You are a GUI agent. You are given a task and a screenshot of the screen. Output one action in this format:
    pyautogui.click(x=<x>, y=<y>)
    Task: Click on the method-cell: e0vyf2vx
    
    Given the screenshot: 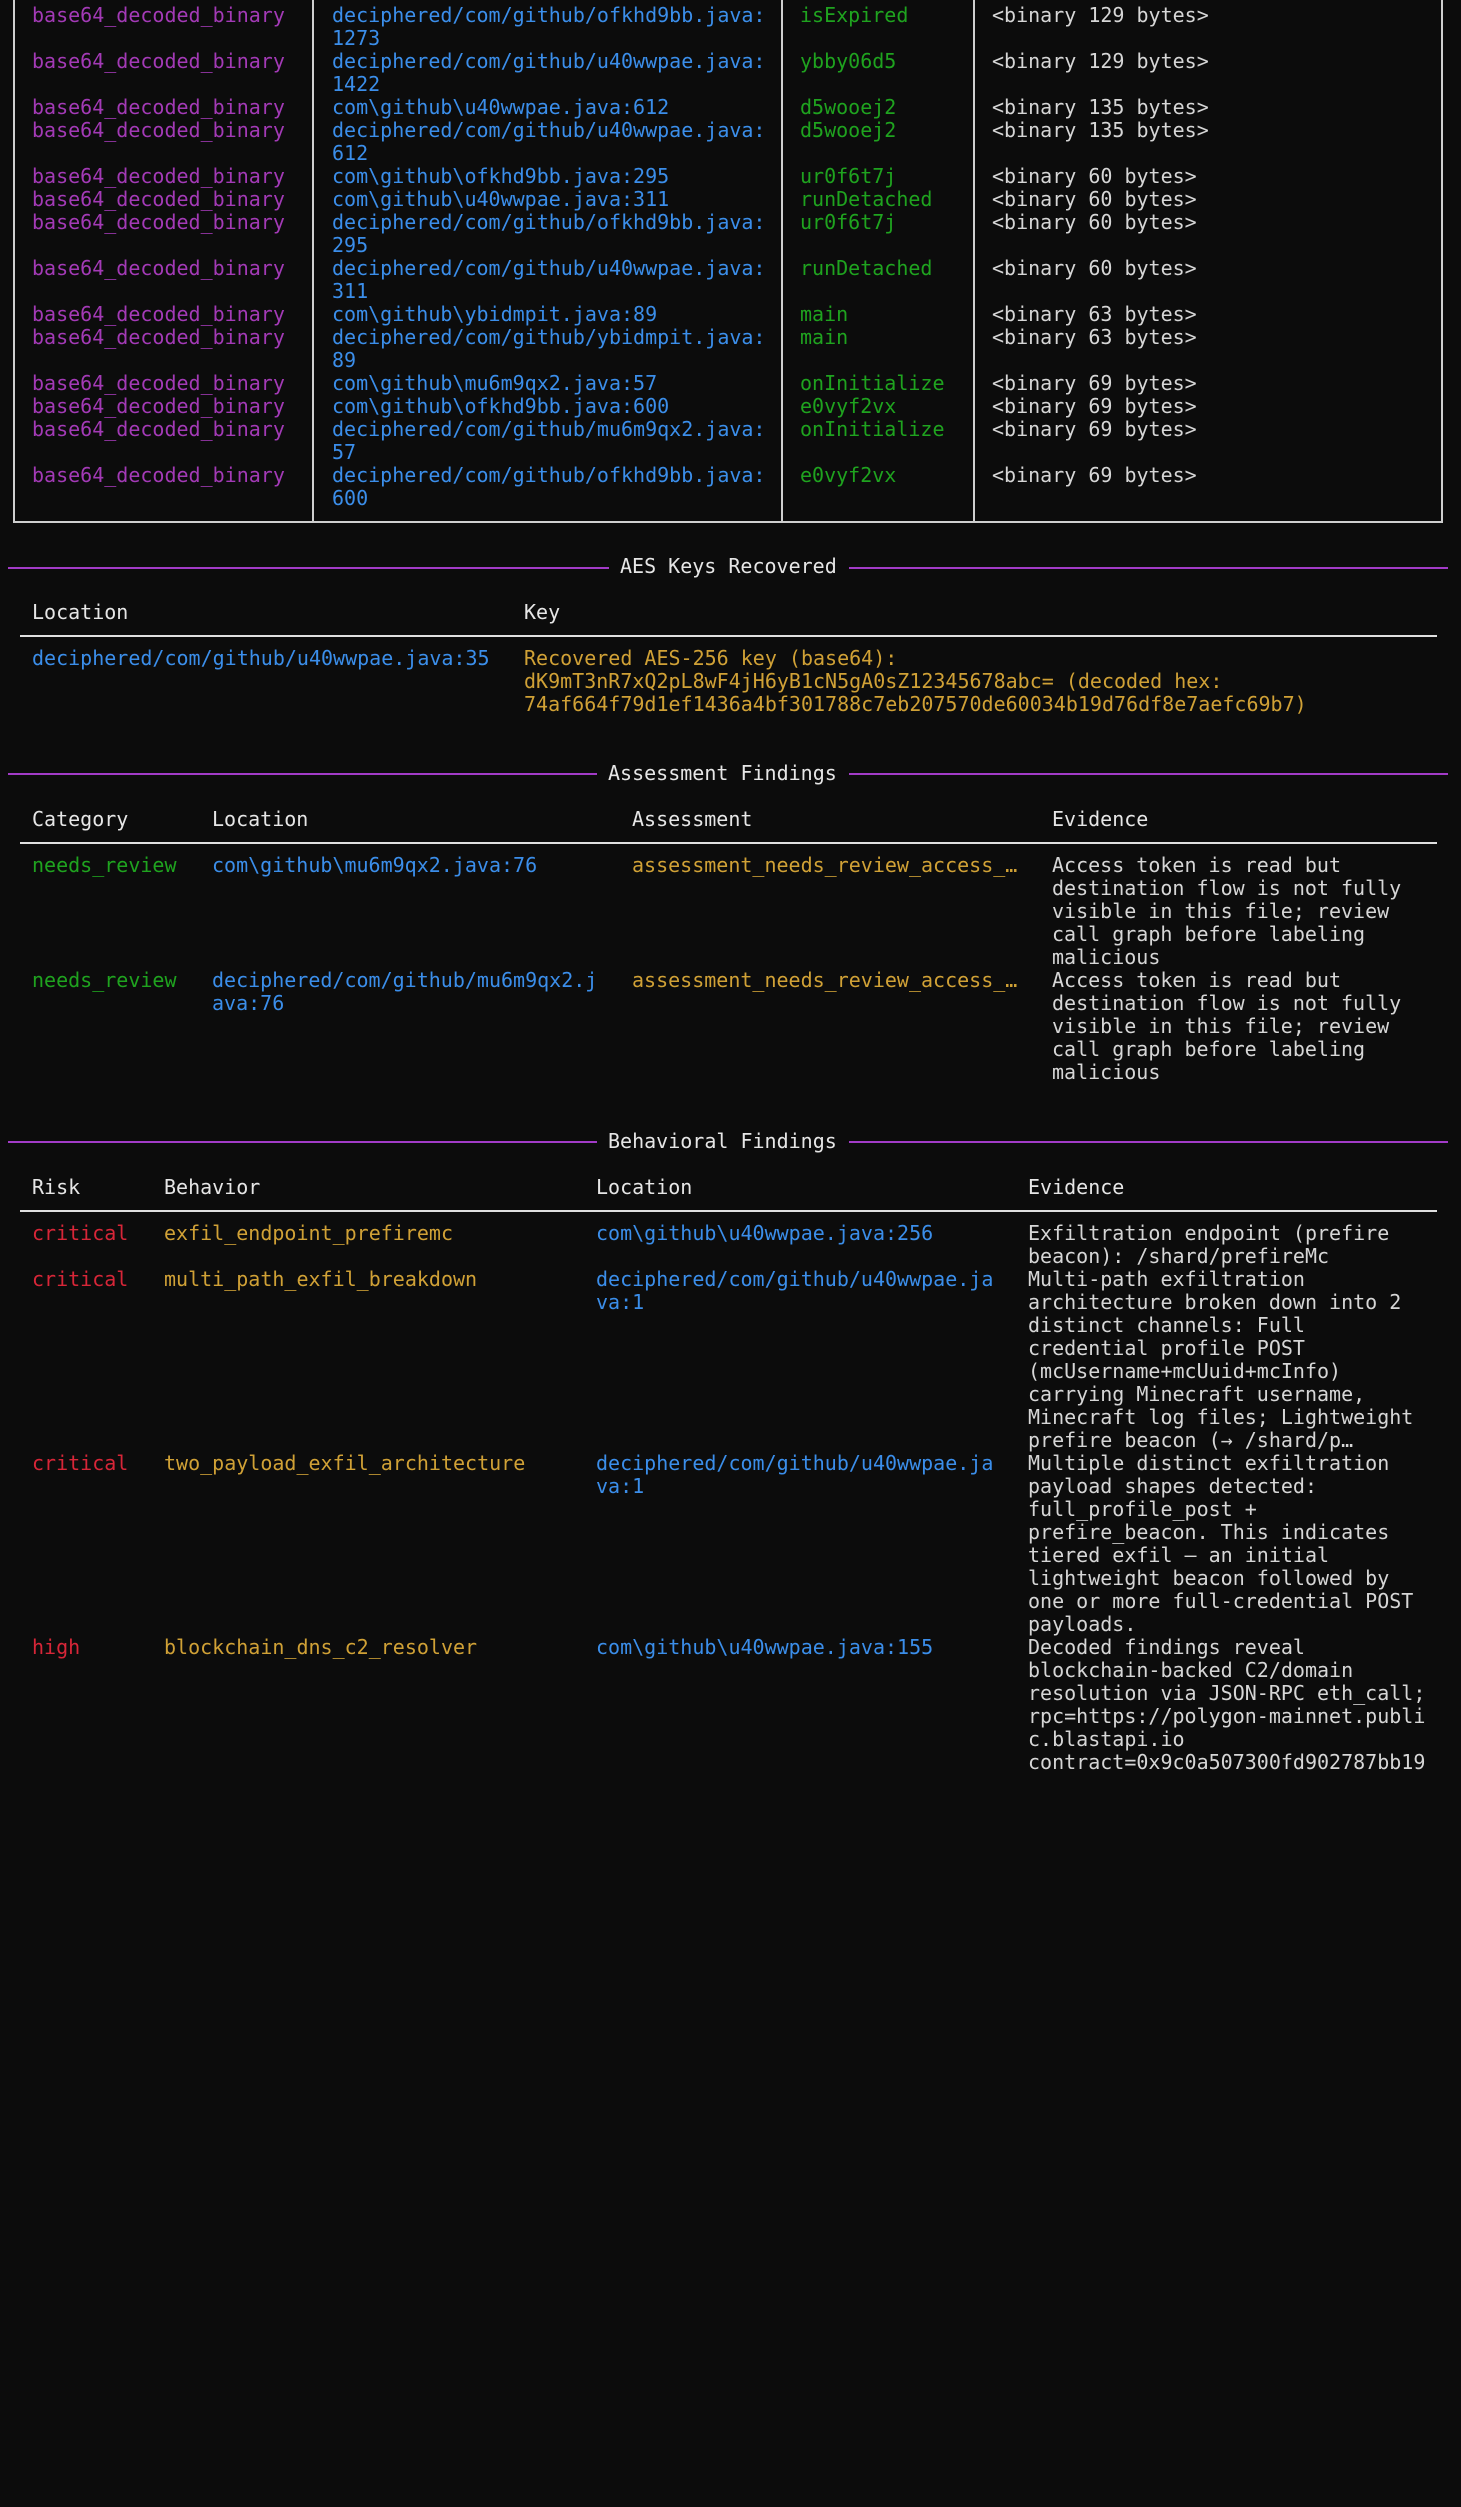 What is the action you would take?
    pyautogui.click(x=848, y=475)
    